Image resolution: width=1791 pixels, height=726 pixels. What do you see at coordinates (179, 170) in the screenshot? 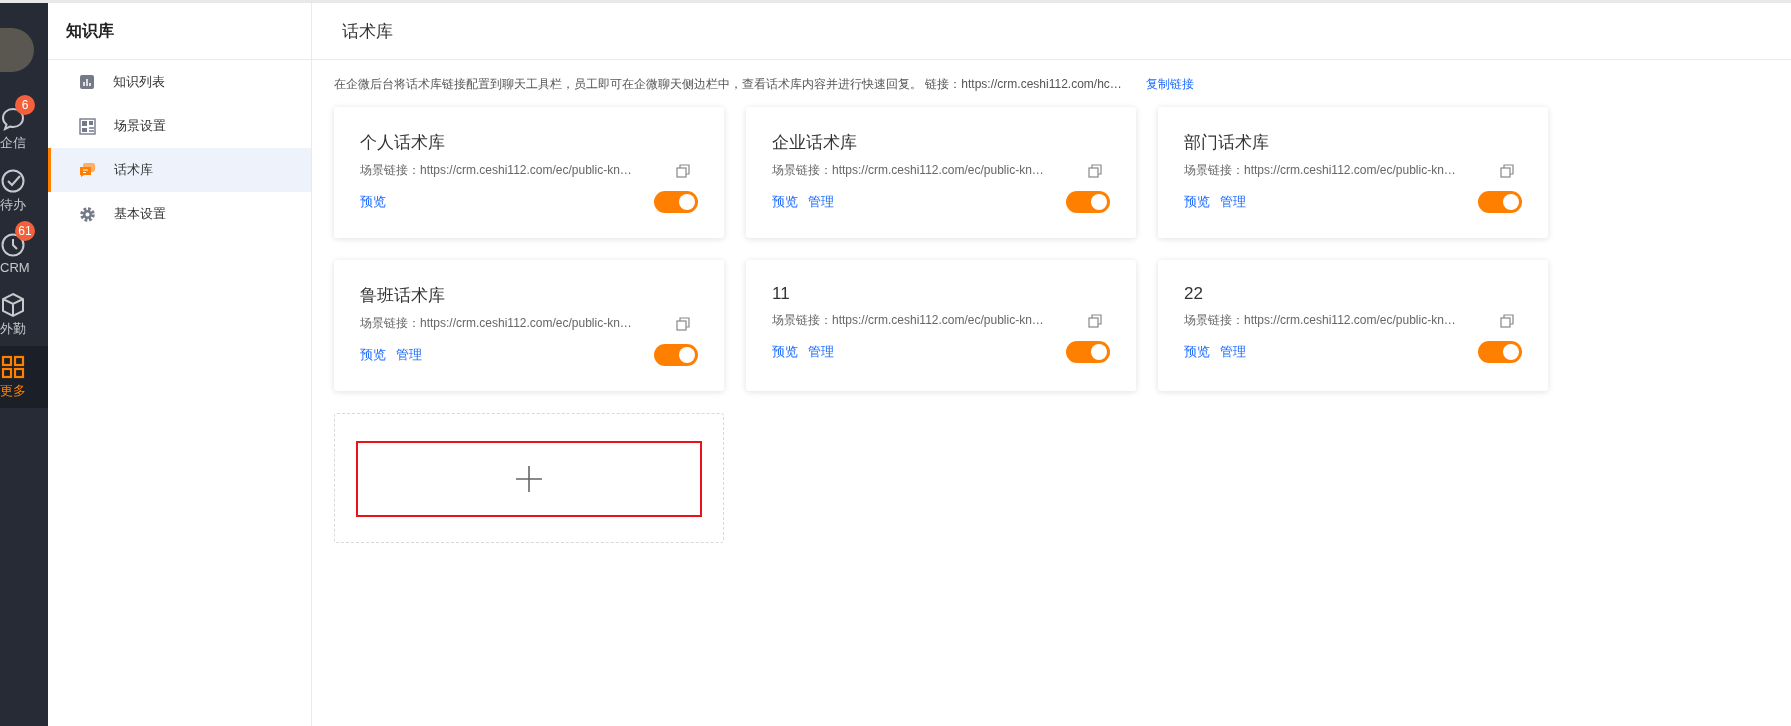
I see `sidebar-item: 话术库` at bounding box center [179, 170].